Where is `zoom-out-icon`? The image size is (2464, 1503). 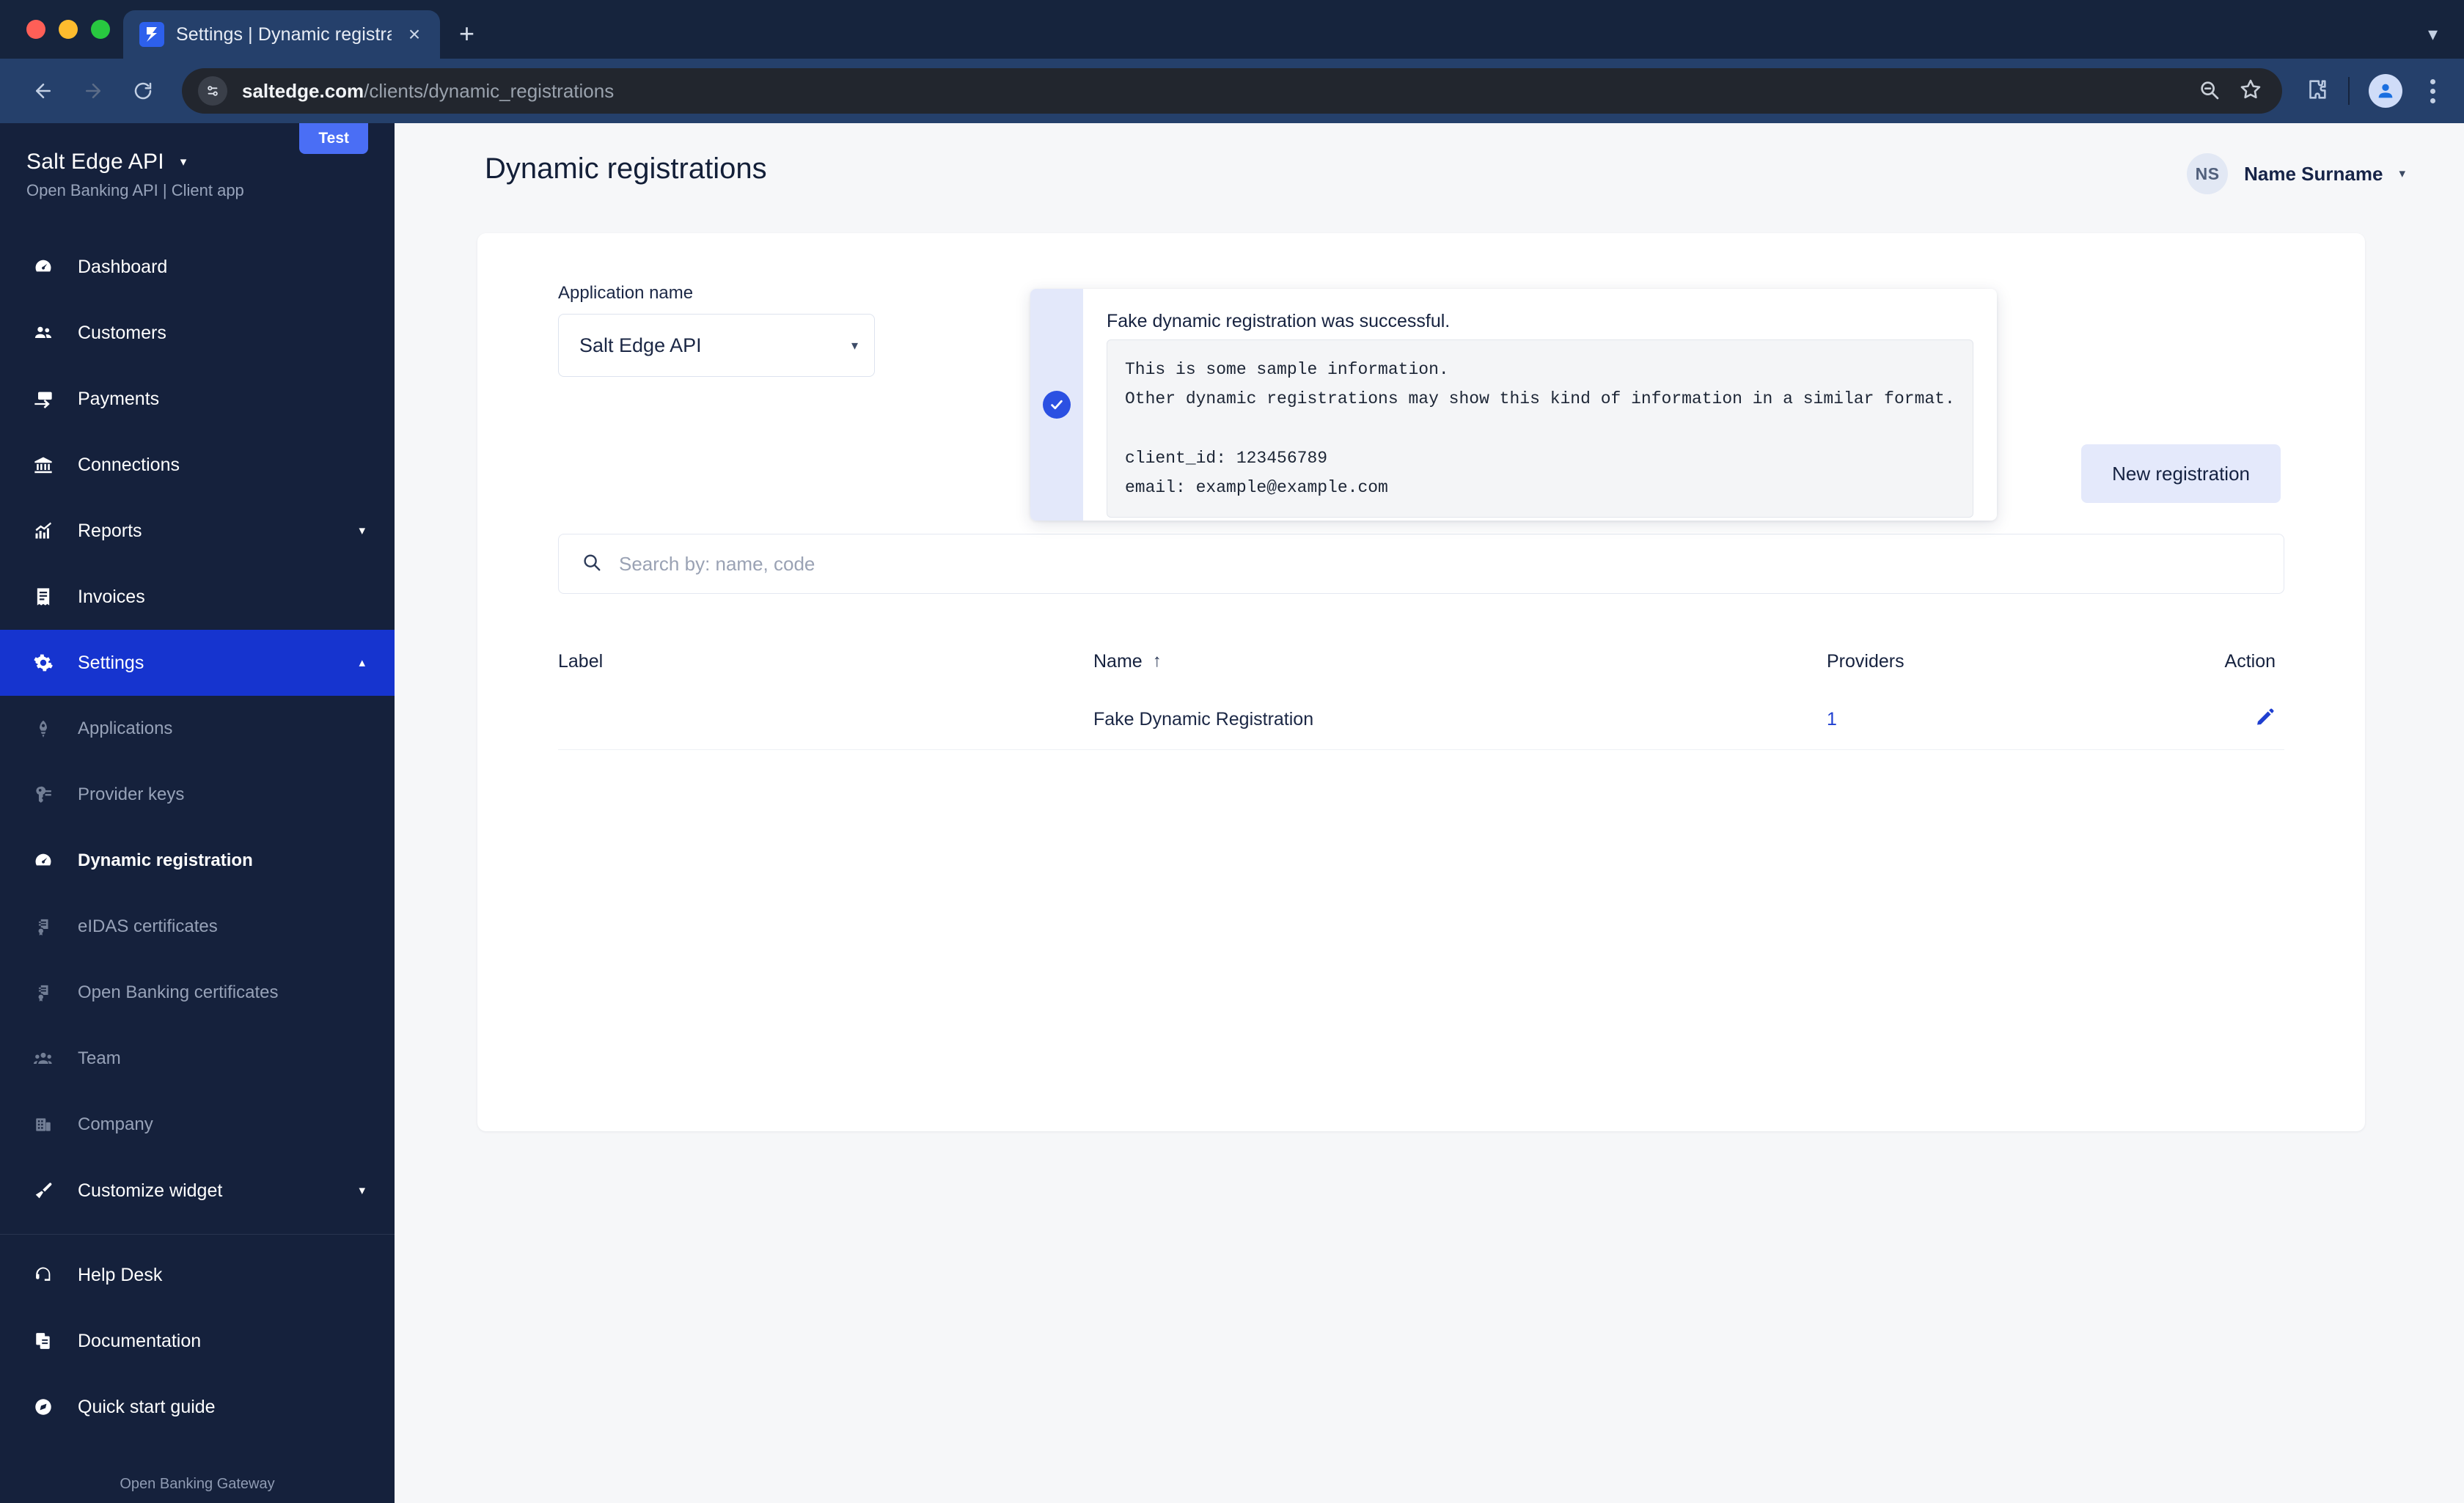
zoom-out-icon is located at coordinates (2209, 91).